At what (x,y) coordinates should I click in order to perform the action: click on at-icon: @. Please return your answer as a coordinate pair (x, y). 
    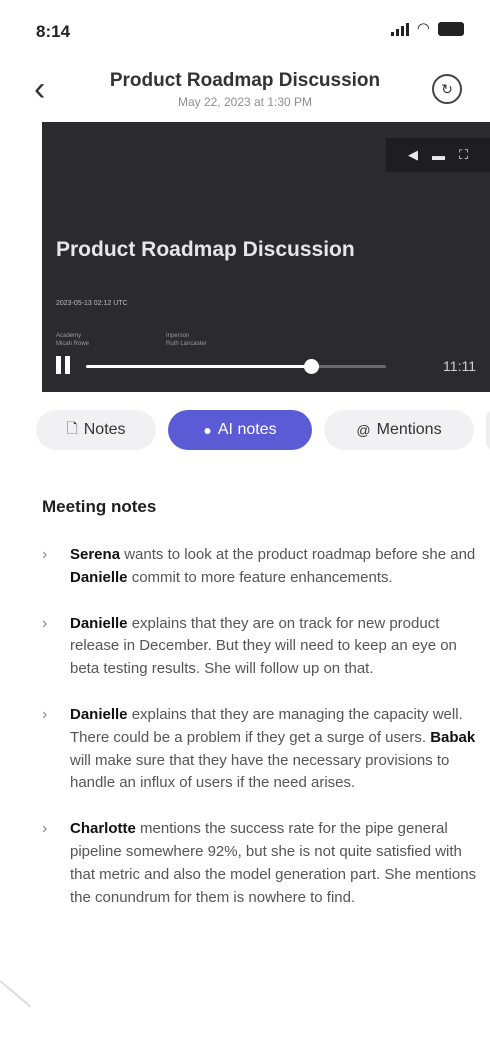
    Looking at the image, I should click on (363, 430).